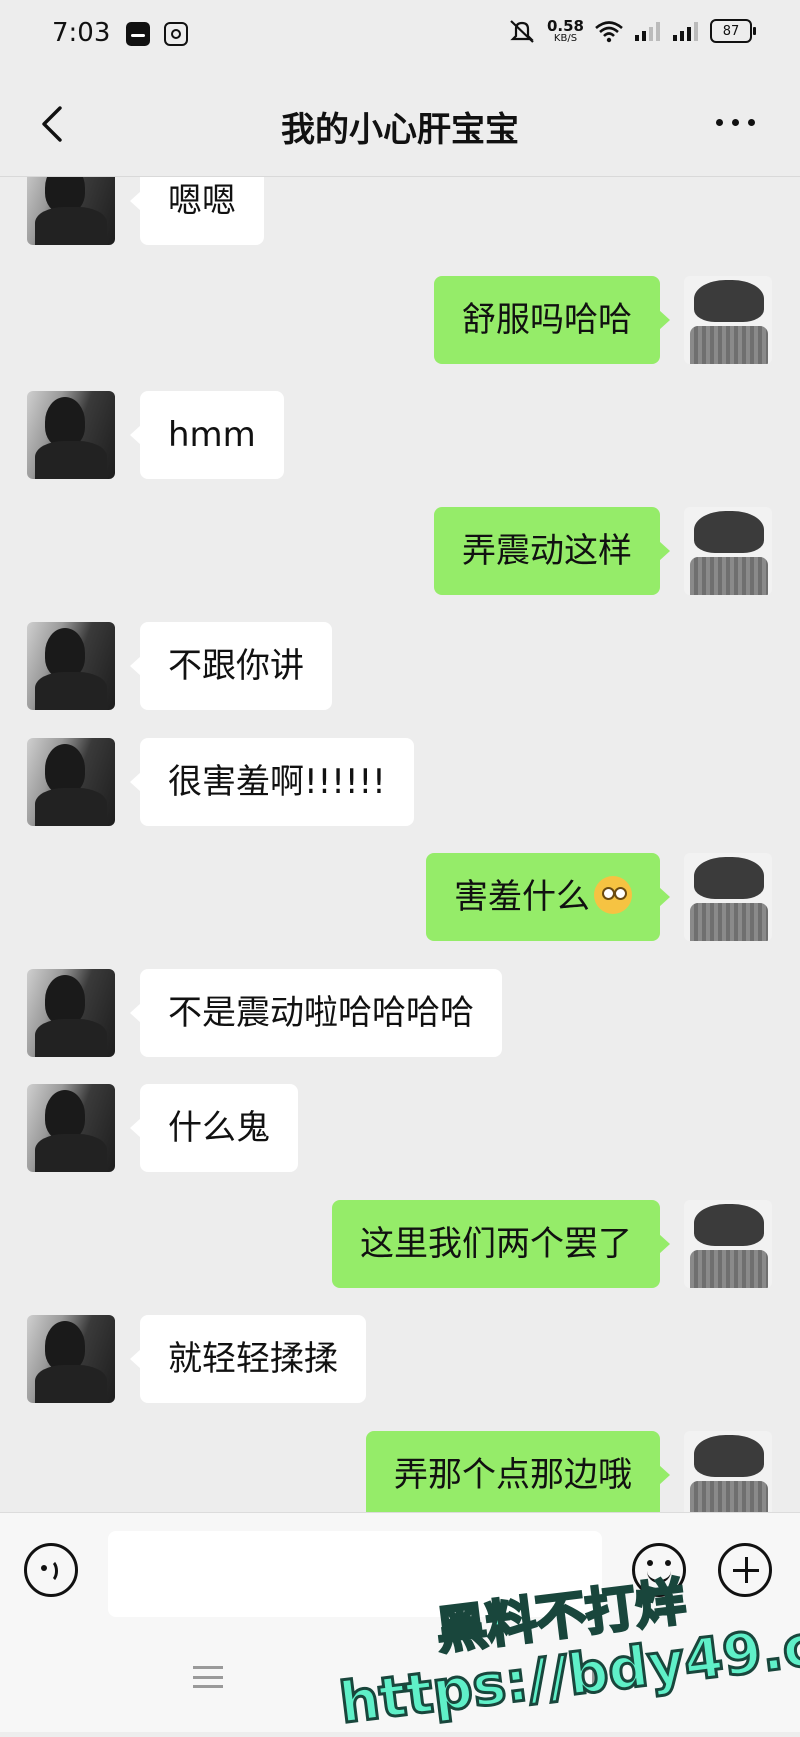 This screenshot has width=800, height=1737. Describe the element at coordinates (400, 130) in the screenshot. I see `chat-title: 我的小心肝宝宝` at that location.